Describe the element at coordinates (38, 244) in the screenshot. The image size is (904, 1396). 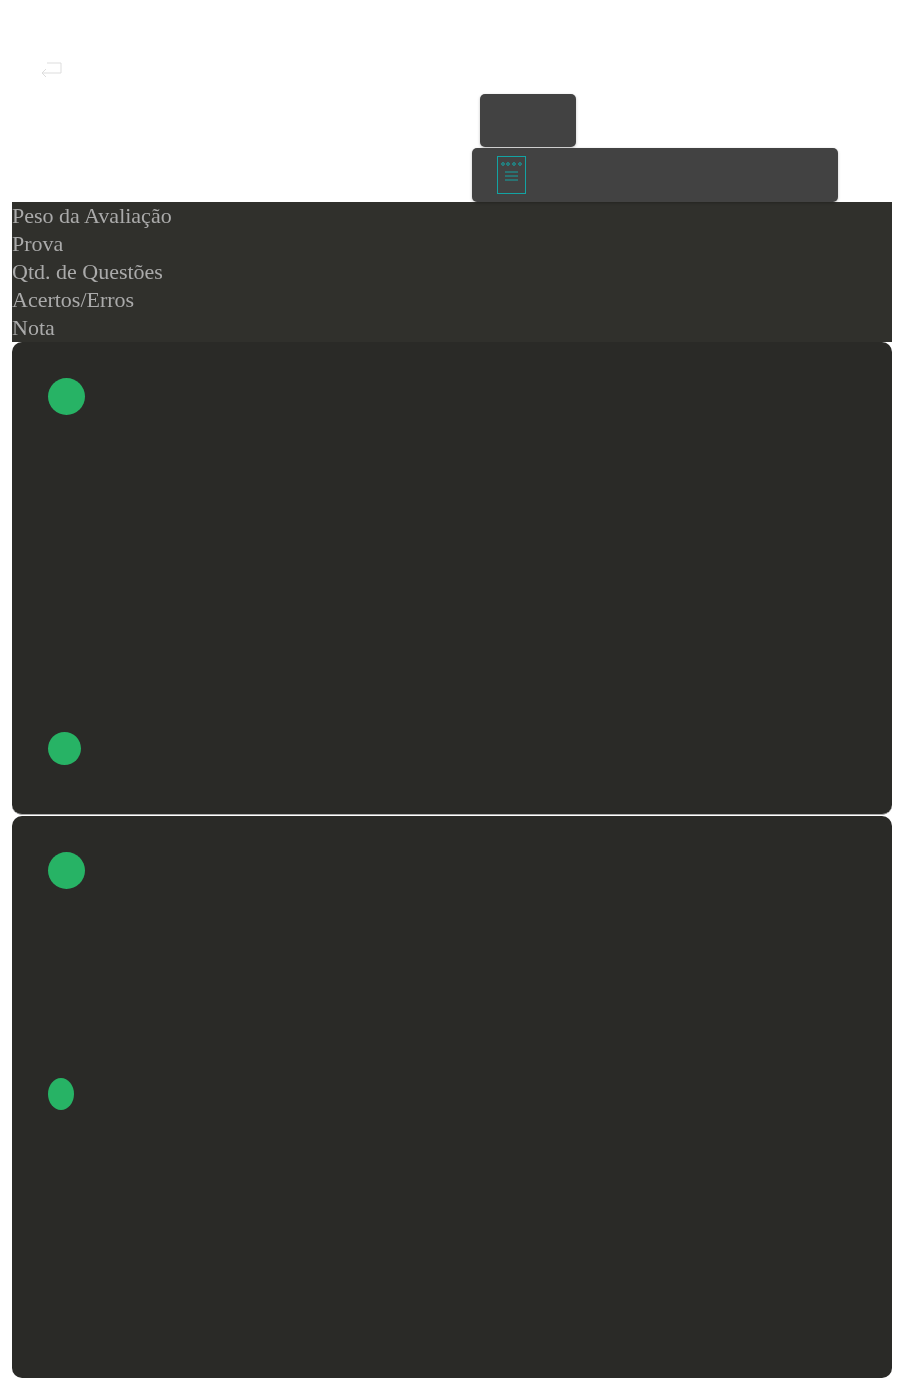
I see `header-label: Prova` at that location.